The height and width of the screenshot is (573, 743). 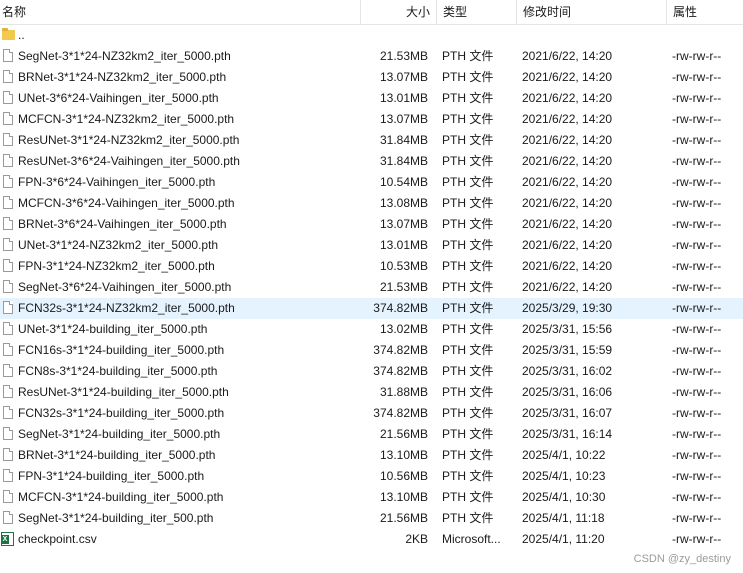 What do you see at coordinates (119, 434) in the screenshot?
I see `file-name: SegNet-3*1*24-building_iter_5000.pth` at bounding box center [119, 434].